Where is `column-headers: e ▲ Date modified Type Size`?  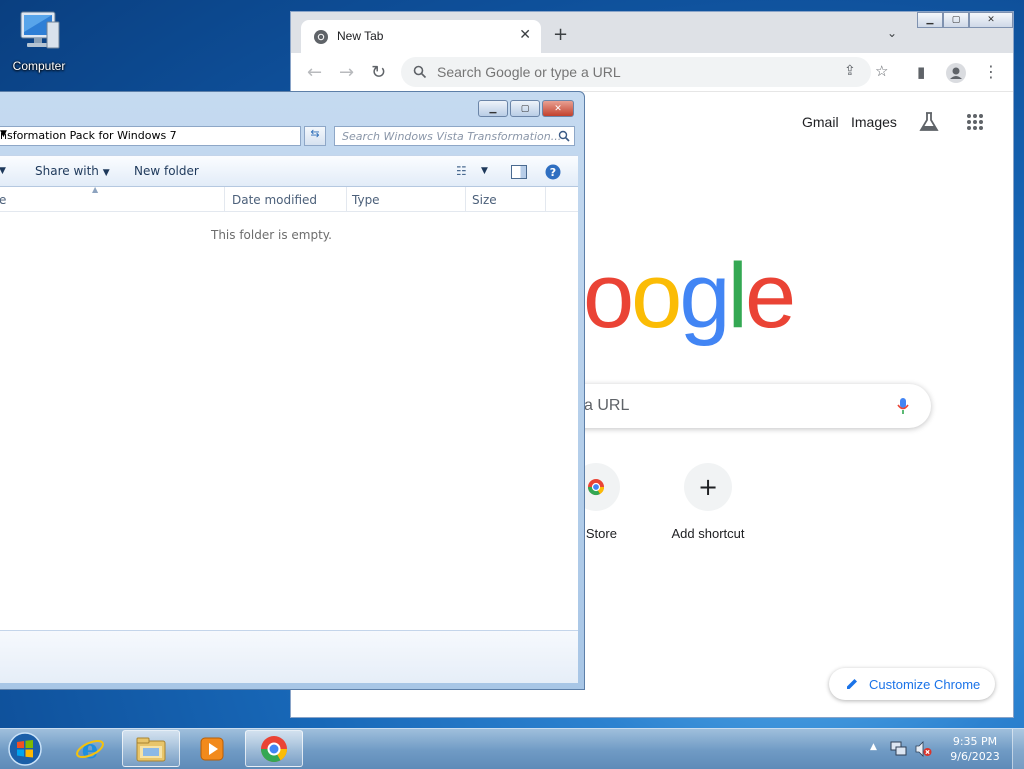 column-headers: e ▲ Date modified Type Size is located at coordinates (289, 198).